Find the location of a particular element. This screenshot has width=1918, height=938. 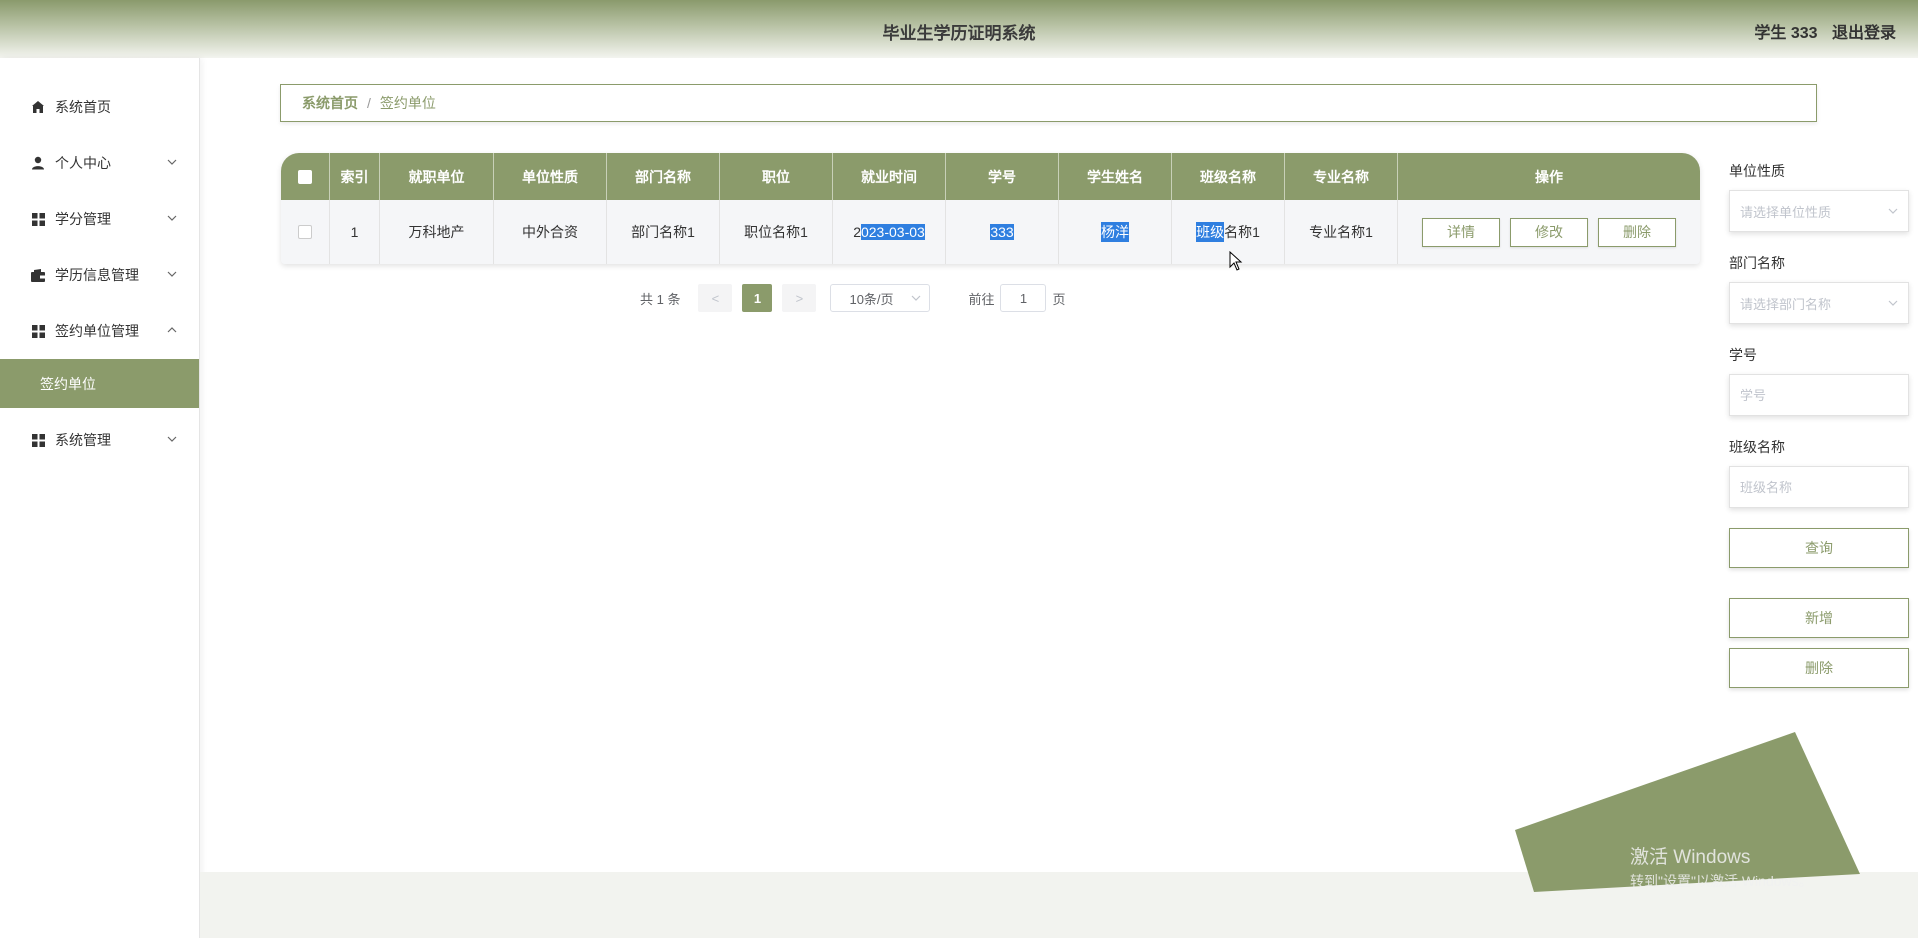

sidebar-item-credit-management: 学分管理 is located at coordinates (99, 219).